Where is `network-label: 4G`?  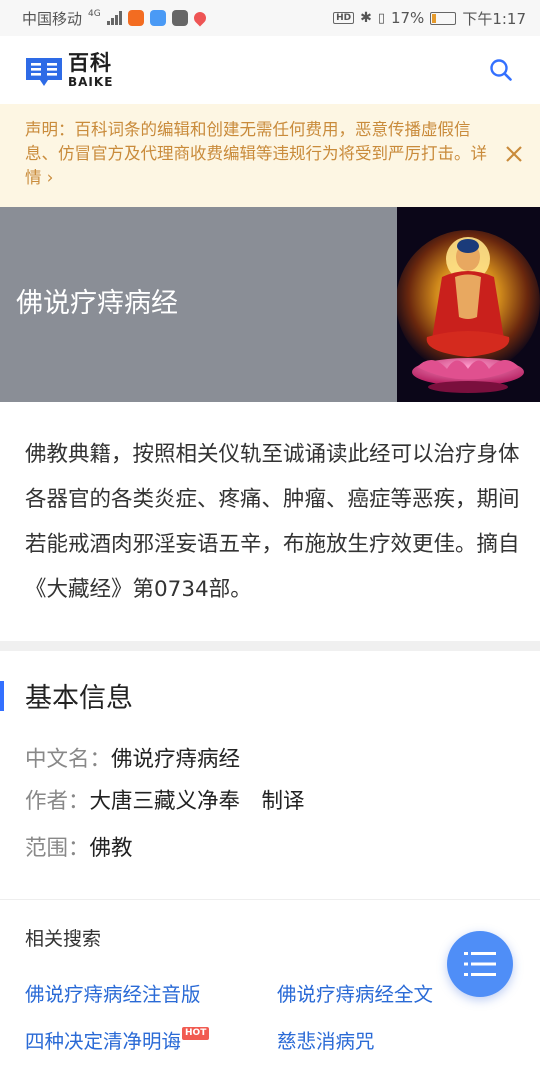 network-label: 4G is located at coordinates (94, 14).